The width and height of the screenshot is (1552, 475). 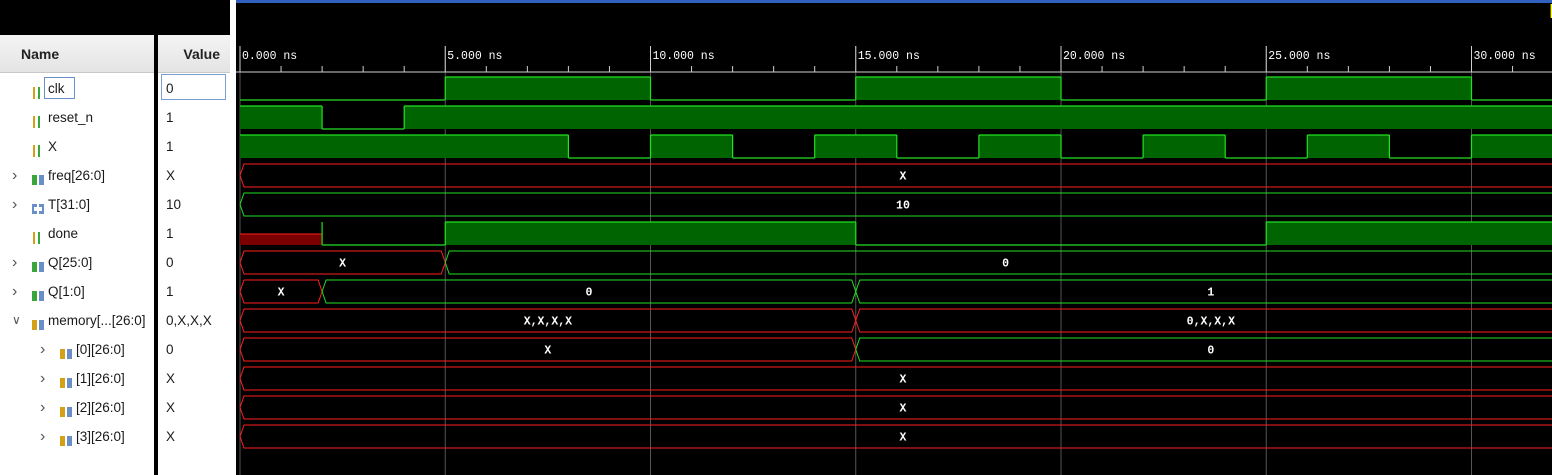 I want to click on signal-name: [3][26:0], so click(x=100, y=436).